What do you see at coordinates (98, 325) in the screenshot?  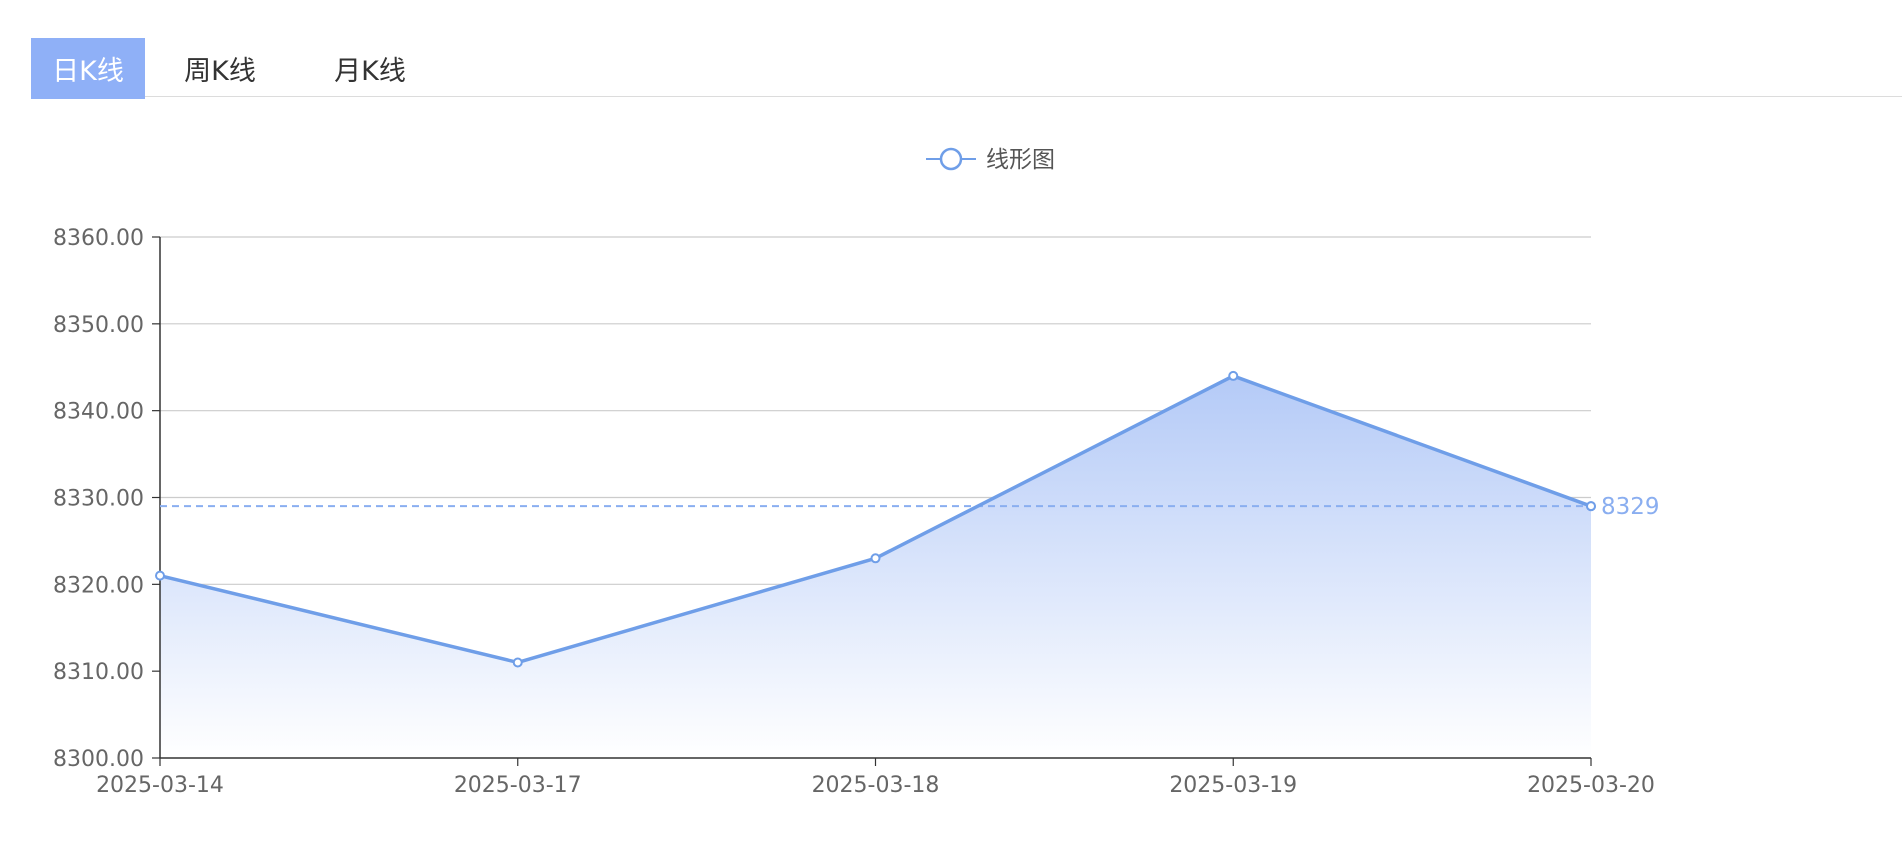 I see `y-tick-label: 8350.00` at bounding box center [98, 325].